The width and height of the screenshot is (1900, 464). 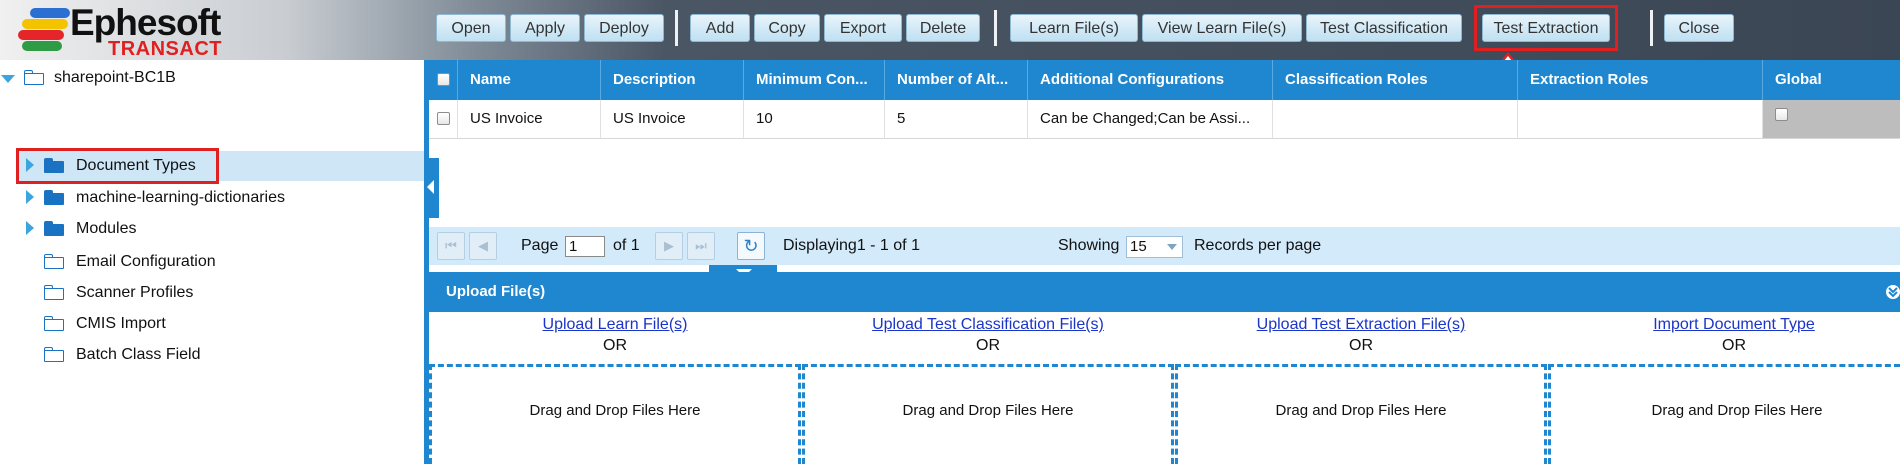 I want to click on drop-zone-import-document-type: Drag and Drop Files Here, so click(x=1724, y=414).